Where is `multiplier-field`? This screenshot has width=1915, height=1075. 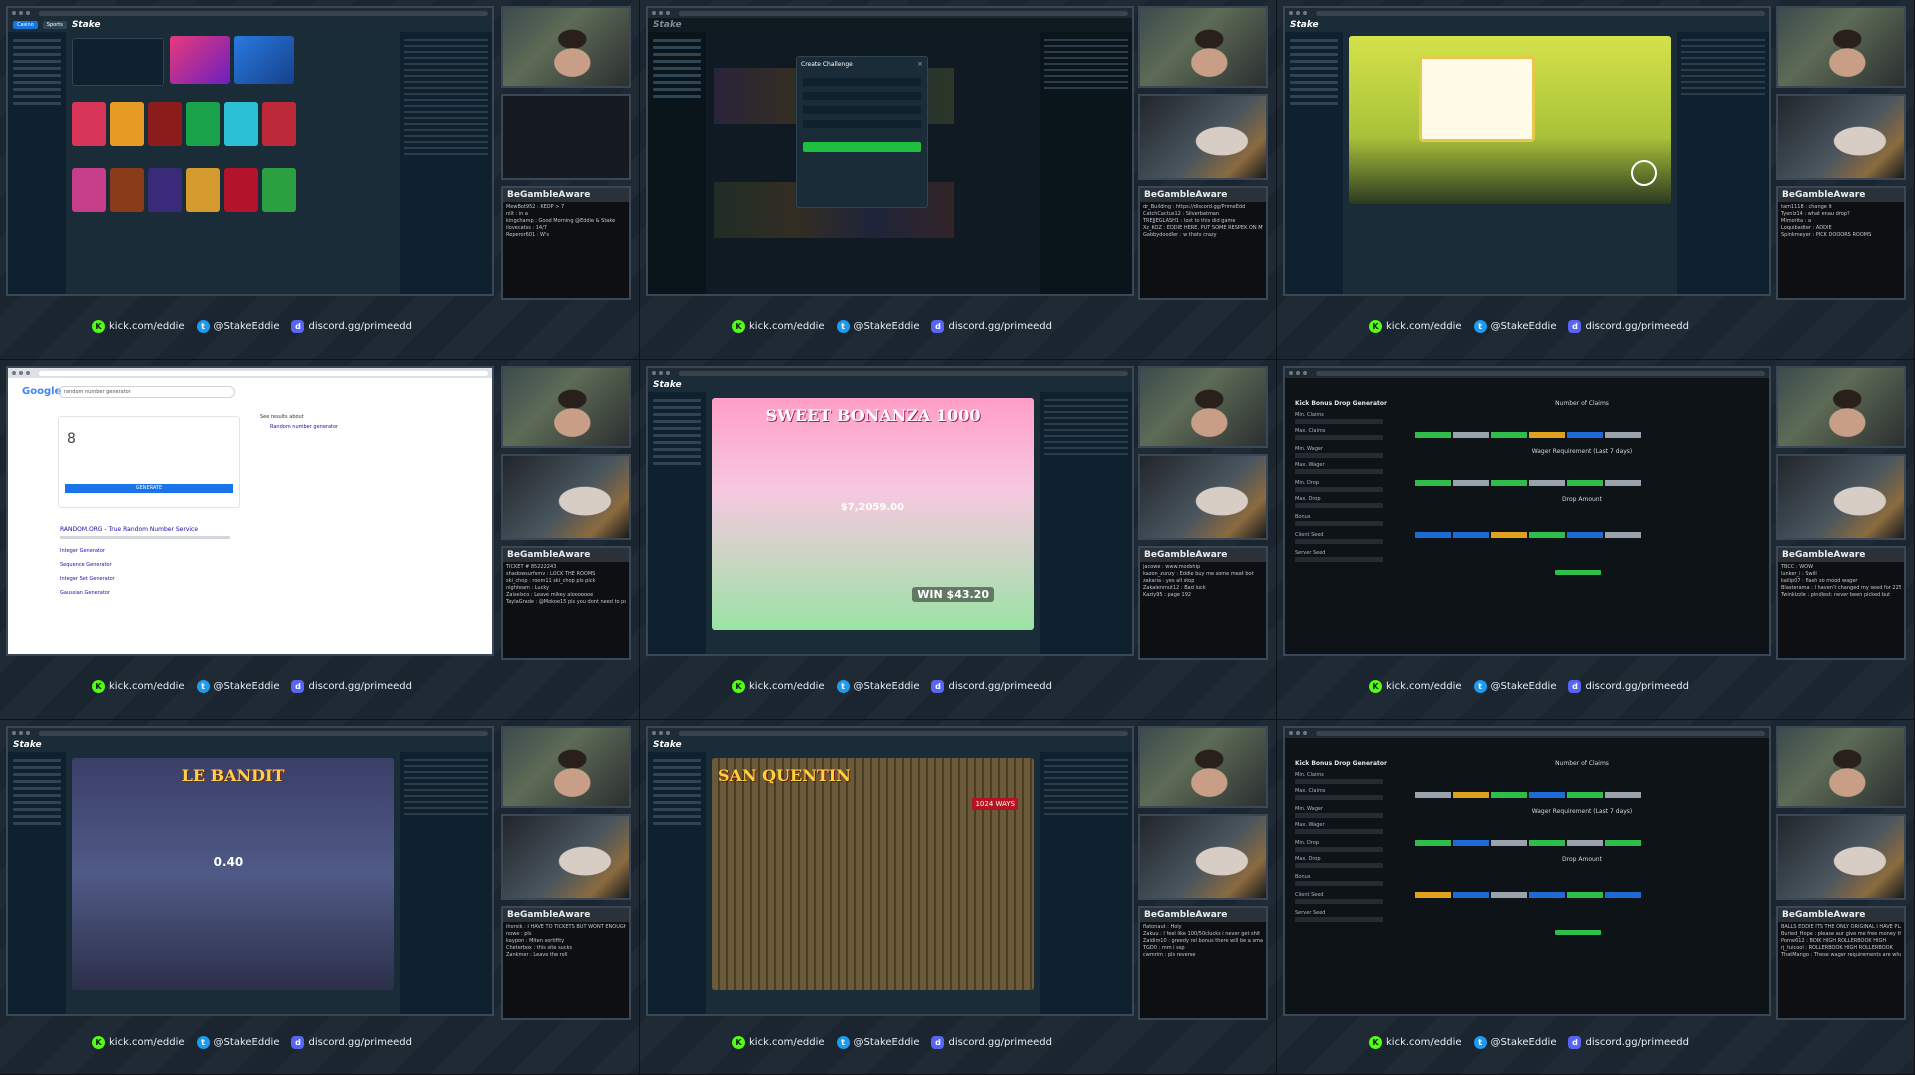
multiplier-field is located at coordinates (862, 96).